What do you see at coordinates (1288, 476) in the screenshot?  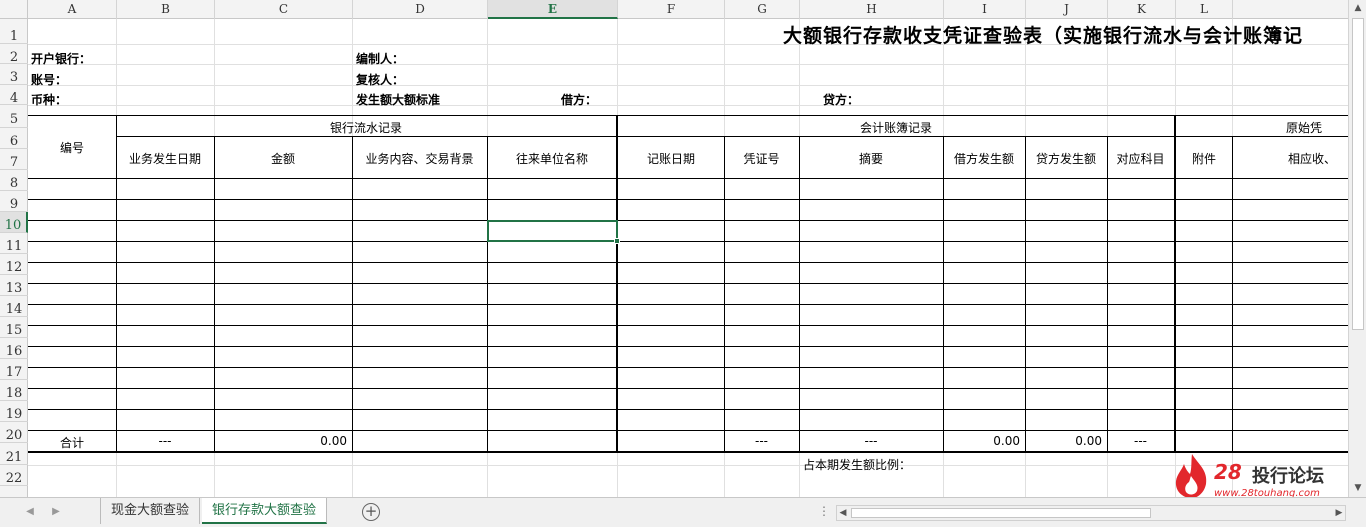 I see `watermark-name: 投行论坛` at bounding box center [1288, 476].